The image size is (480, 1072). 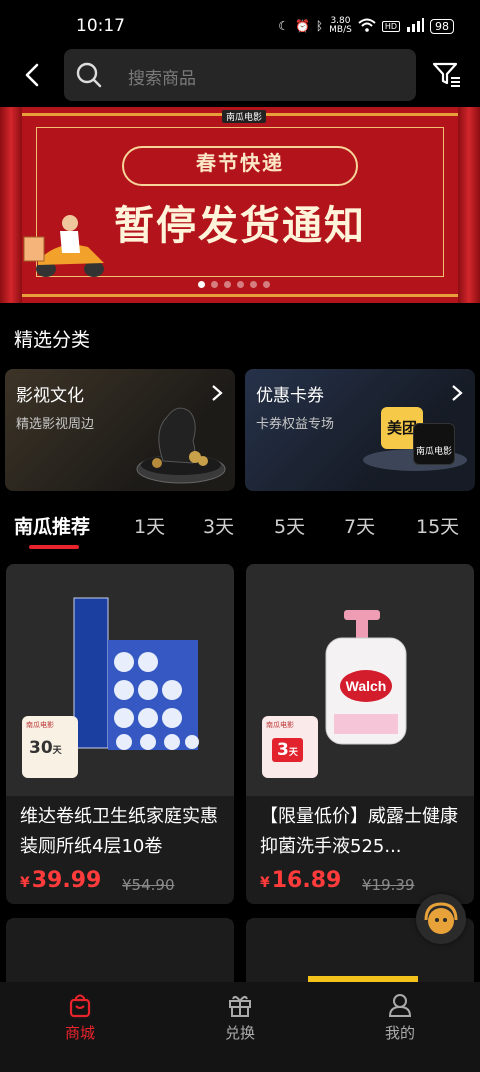 What do you see at coordinates (366, 686) in the screenshot?
I see `svg-text: Walch` at bounding box center [366, 686].